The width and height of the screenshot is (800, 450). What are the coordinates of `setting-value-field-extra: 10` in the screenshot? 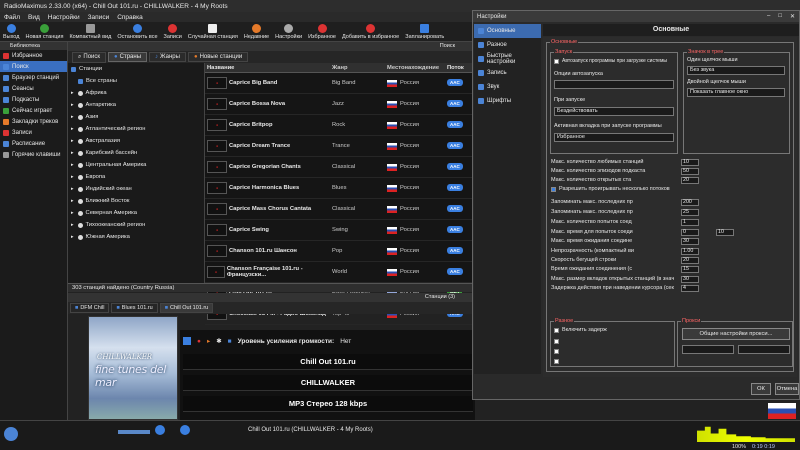 It's located at (725, 232).